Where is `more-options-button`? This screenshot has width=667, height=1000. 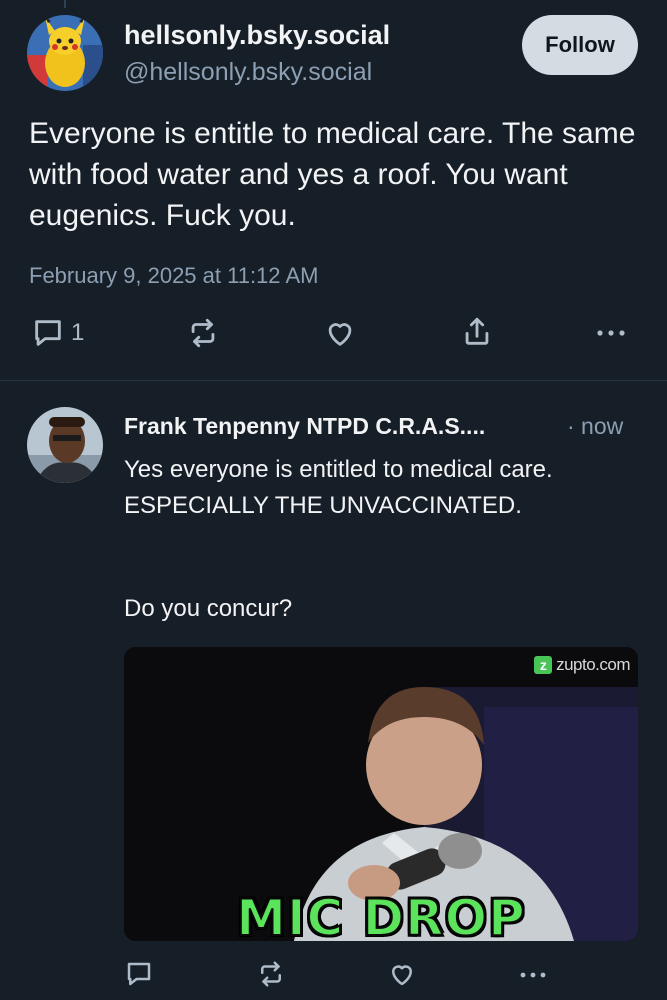
more-options-button is located at coordinates (611, 333).